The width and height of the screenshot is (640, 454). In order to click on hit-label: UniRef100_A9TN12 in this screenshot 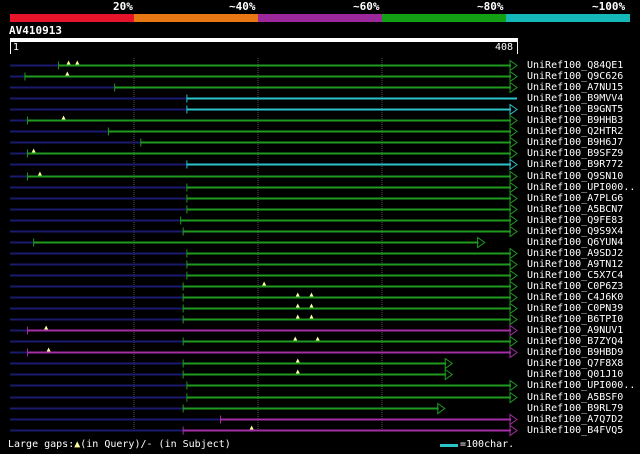, I will do `click(575, 264)`.